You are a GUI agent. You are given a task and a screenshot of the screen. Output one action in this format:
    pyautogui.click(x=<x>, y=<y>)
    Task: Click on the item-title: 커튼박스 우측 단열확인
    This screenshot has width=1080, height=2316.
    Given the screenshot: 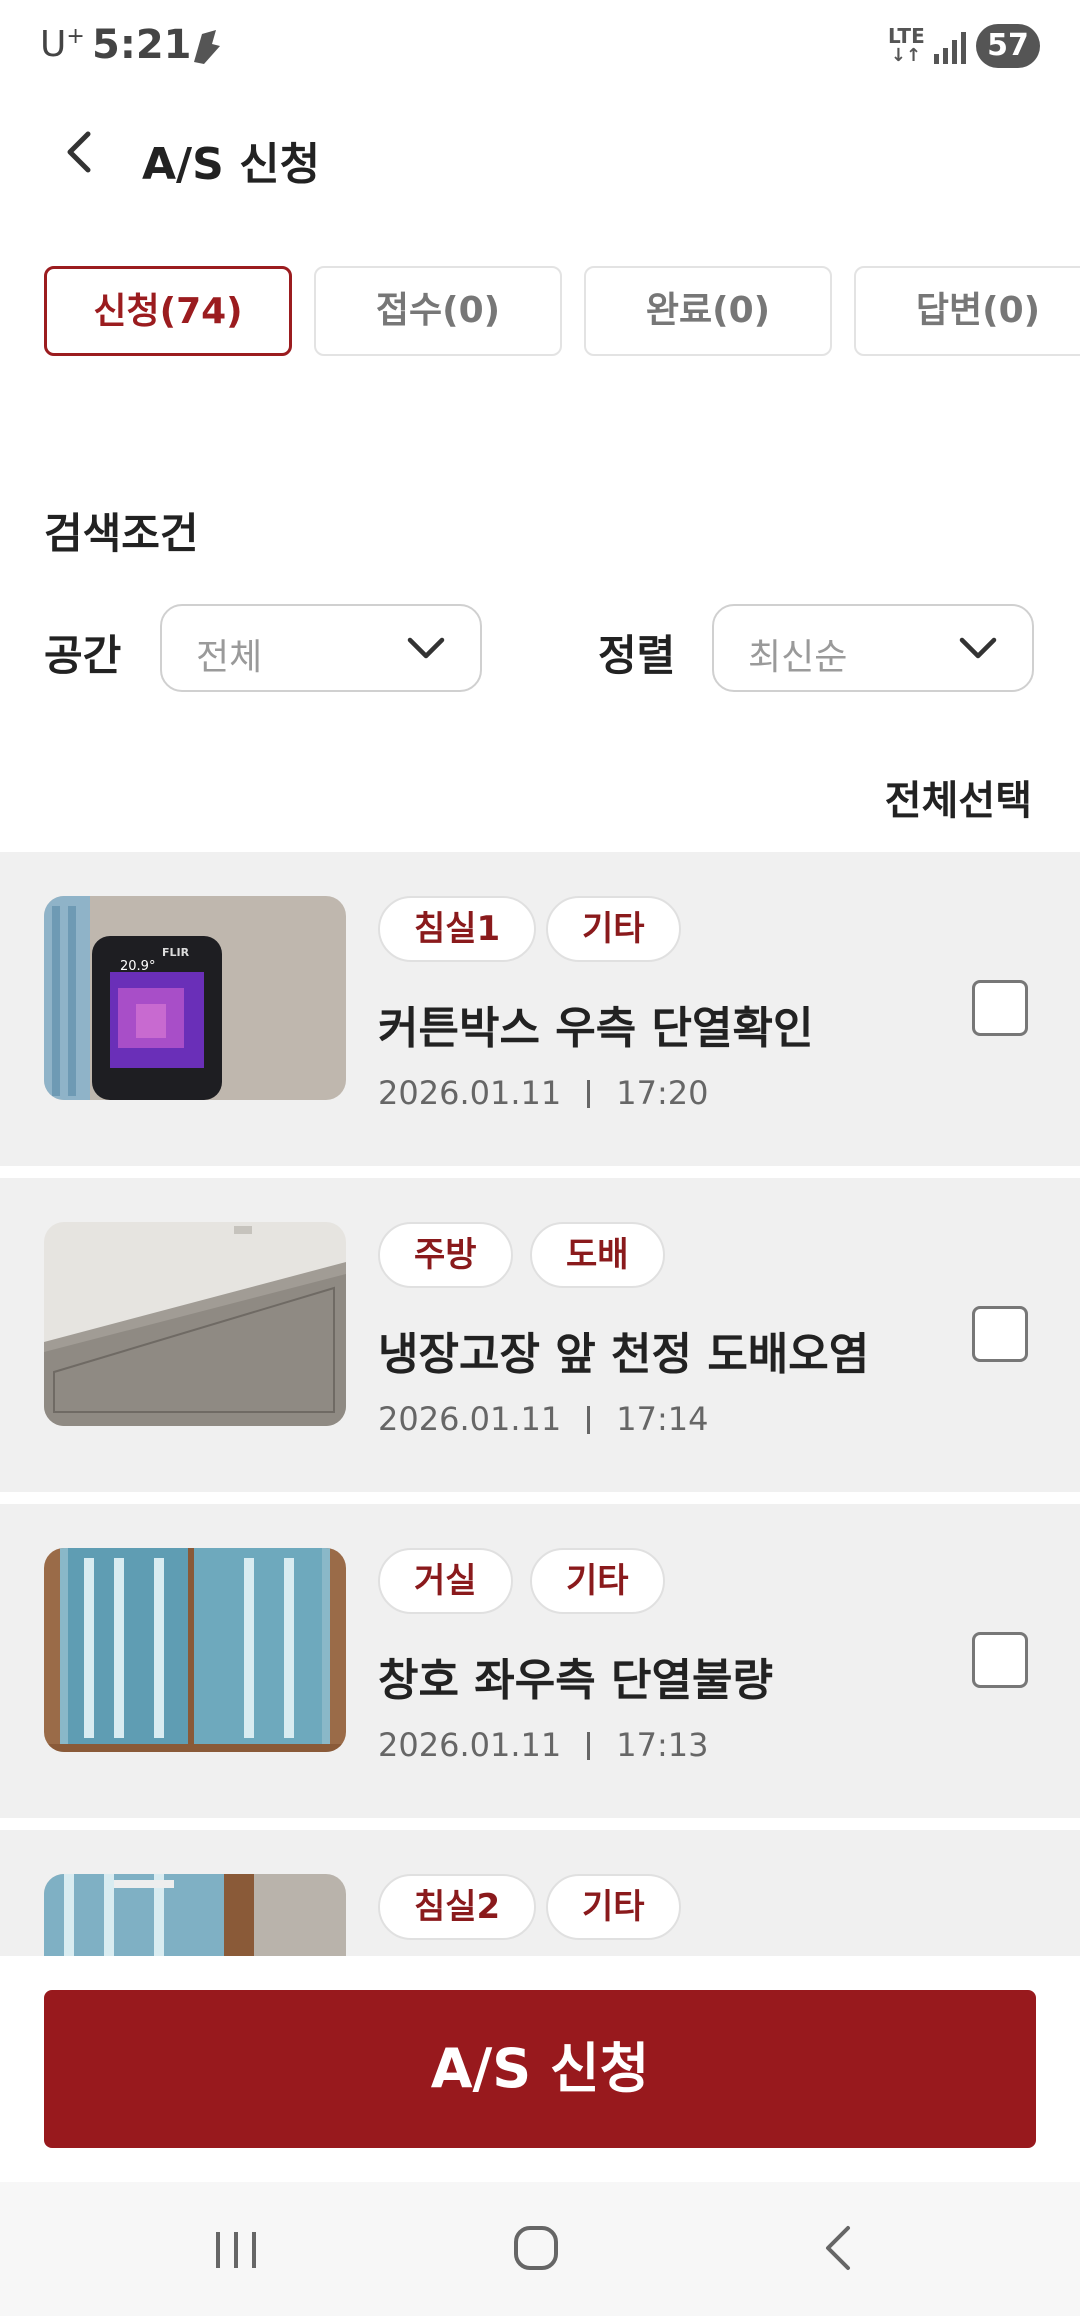 What is the action you would take?
    pyautogui.click(x=596, y=1028)
    